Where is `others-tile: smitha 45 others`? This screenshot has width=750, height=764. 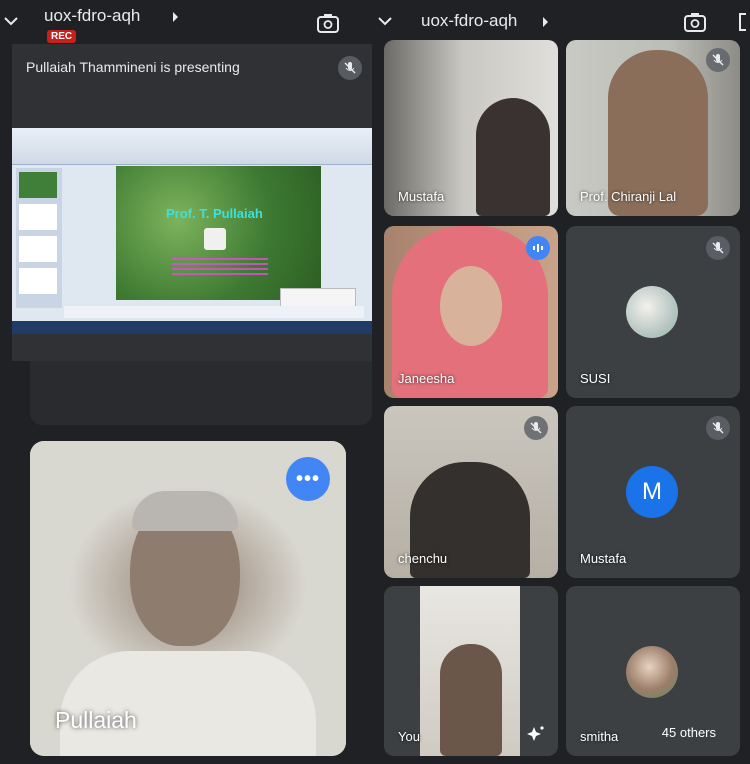 others-tile: smitha 45 others is located at coordinates (653, 671).